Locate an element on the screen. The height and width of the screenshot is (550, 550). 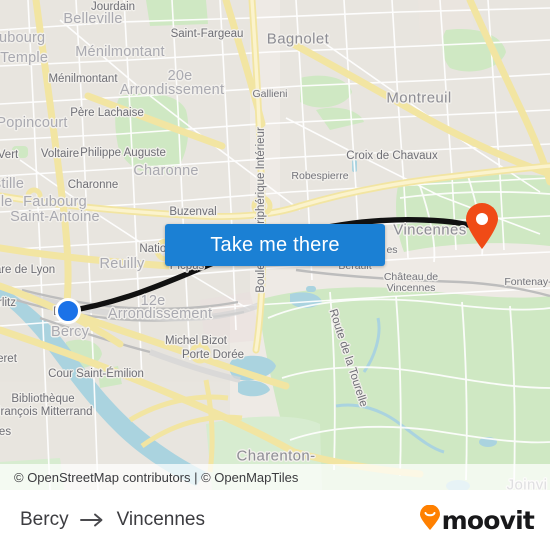
moovit-logo: moovit is located at coordinates (477, 520).